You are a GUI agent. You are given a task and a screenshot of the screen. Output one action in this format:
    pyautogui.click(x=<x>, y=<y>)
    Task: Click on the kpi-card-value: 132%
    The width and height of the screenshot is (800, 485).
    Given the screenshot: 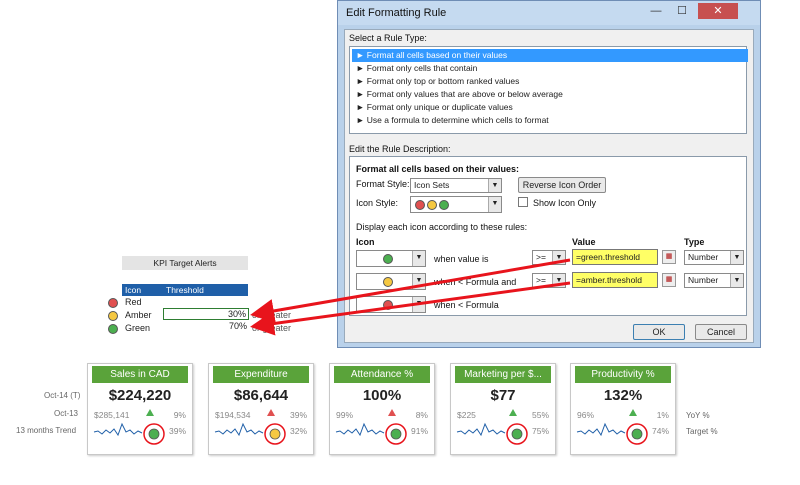 What is the action you would take?
    pyautogui.click(x=623, y=395)
    